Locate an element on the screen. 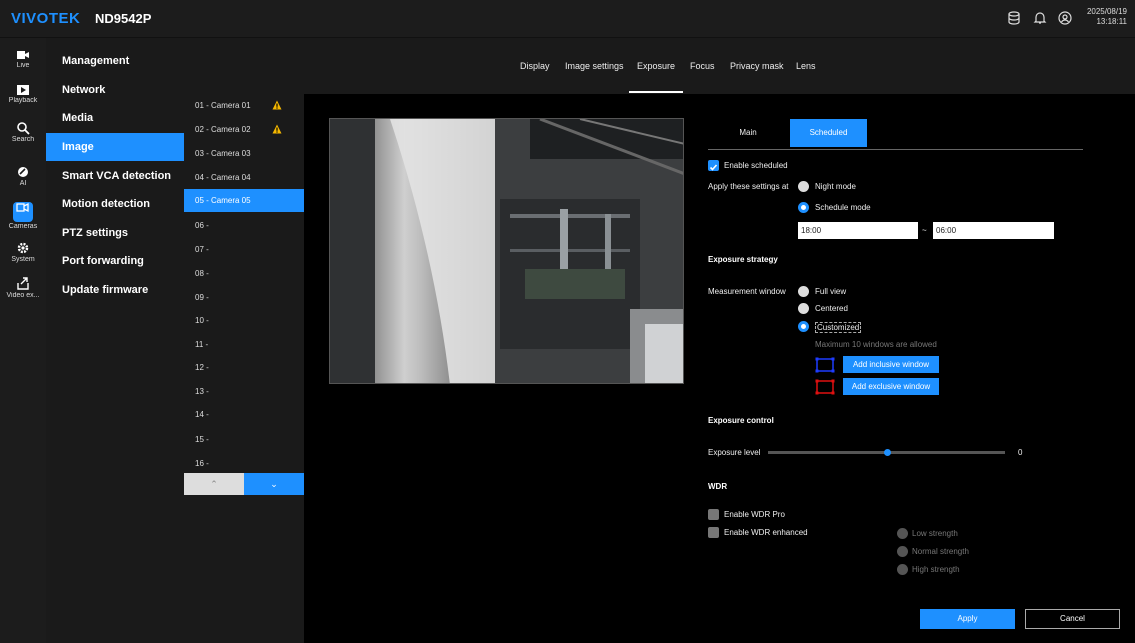 This screenshot has height=643, width=1135. measurement-window-label: Measurement window is located at coordinates (747, 291).